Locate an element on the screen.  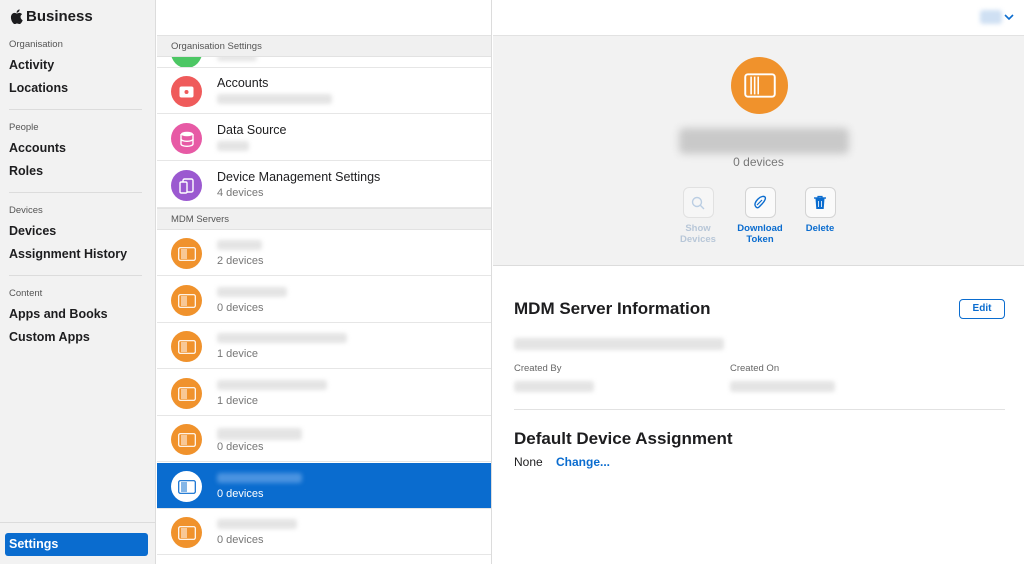
section-label: Organisation is located at coordinates (36, 44).